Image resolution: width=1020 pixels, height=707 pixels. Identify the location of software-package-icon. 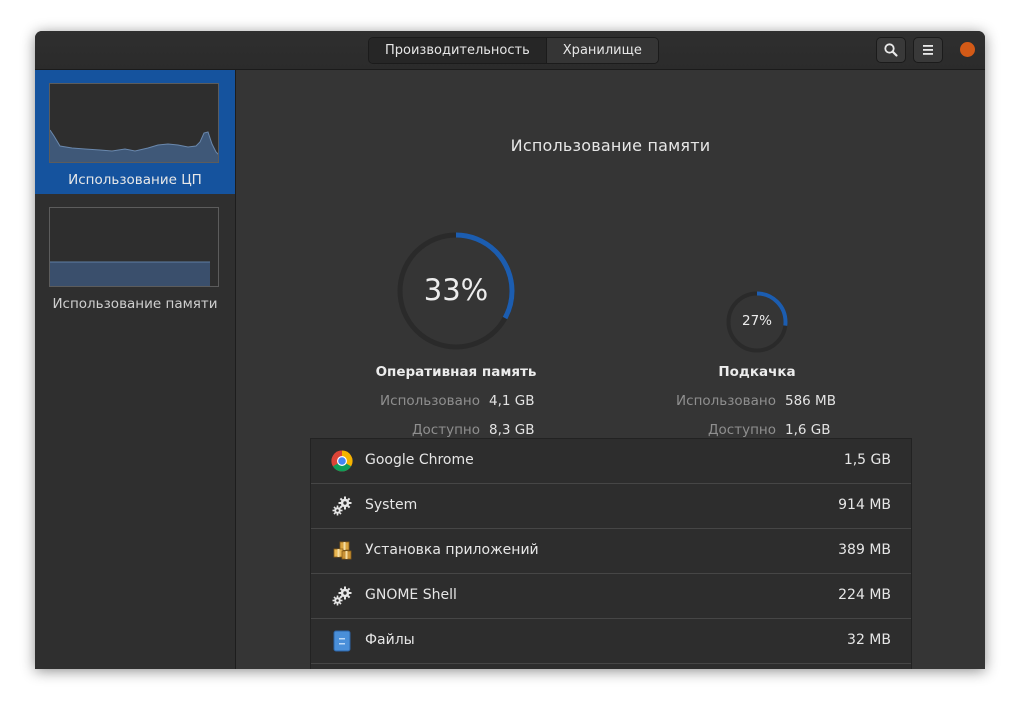
(342, 550).